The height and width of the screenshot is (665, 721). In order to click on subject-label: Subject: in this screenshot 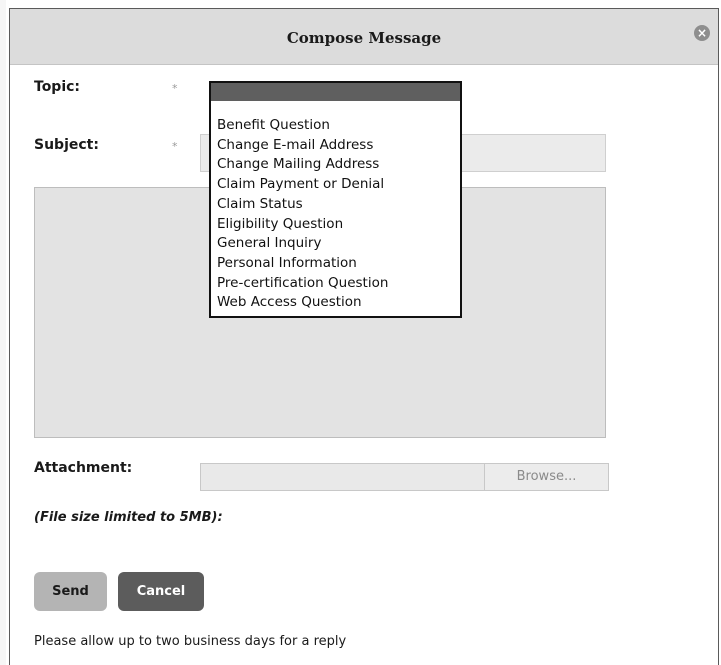, I will do `click(66, 145)`.